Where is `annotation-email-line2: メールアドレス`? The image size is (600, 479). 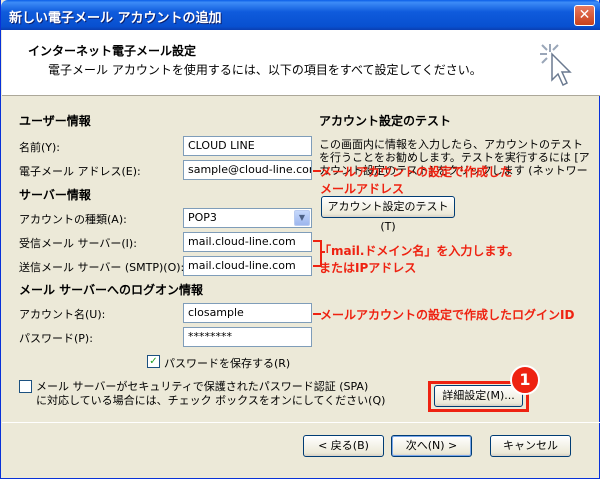 annotation-email-line2: メールアドレス is located at coordinates (362, 189).